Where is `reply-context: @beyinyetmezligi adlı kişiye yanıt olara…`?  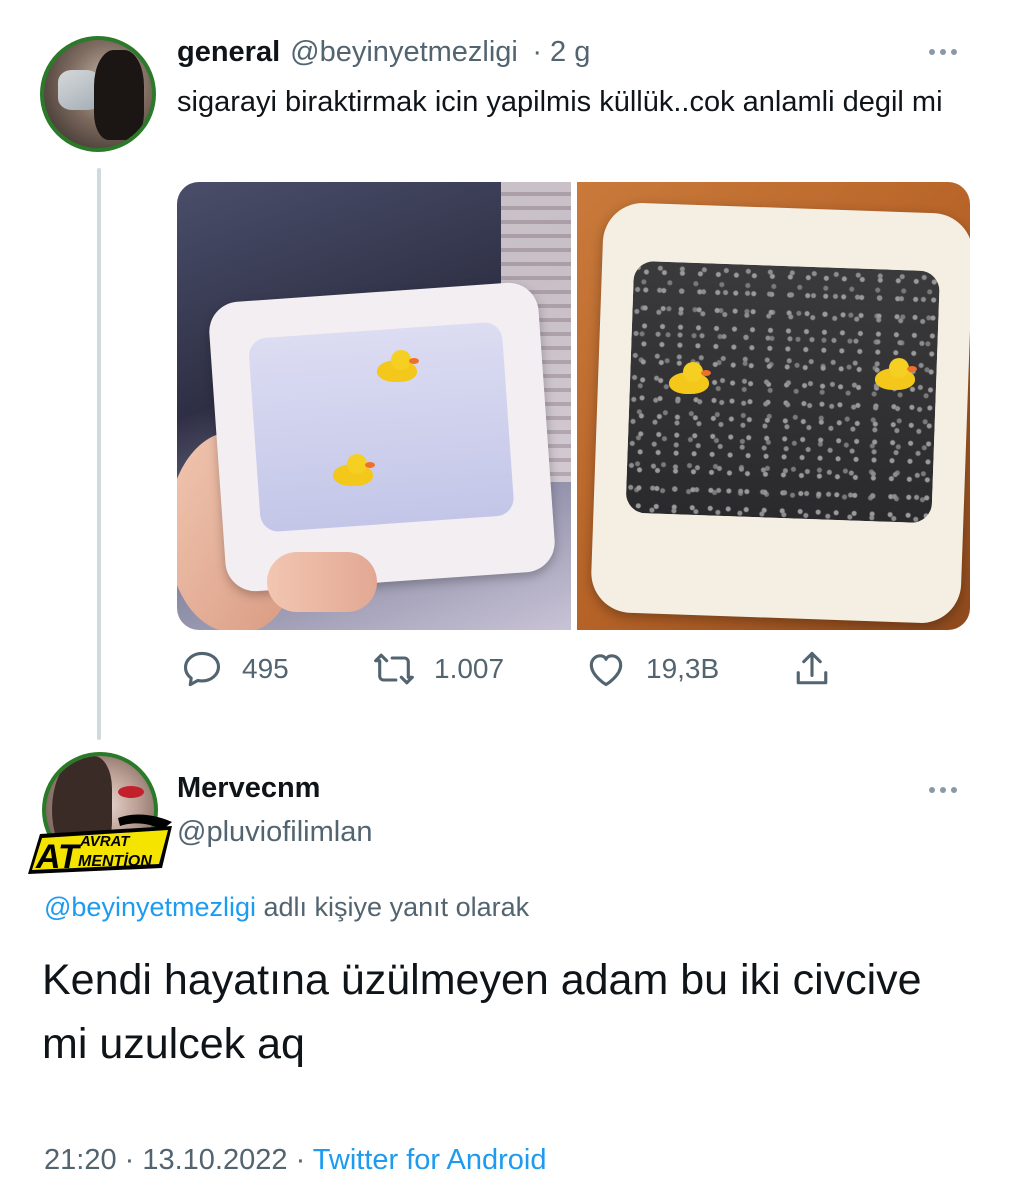 reply-context: @beyinyetmezligi adlı kişiye yanıt olara… is located at coordinates (286, 907).